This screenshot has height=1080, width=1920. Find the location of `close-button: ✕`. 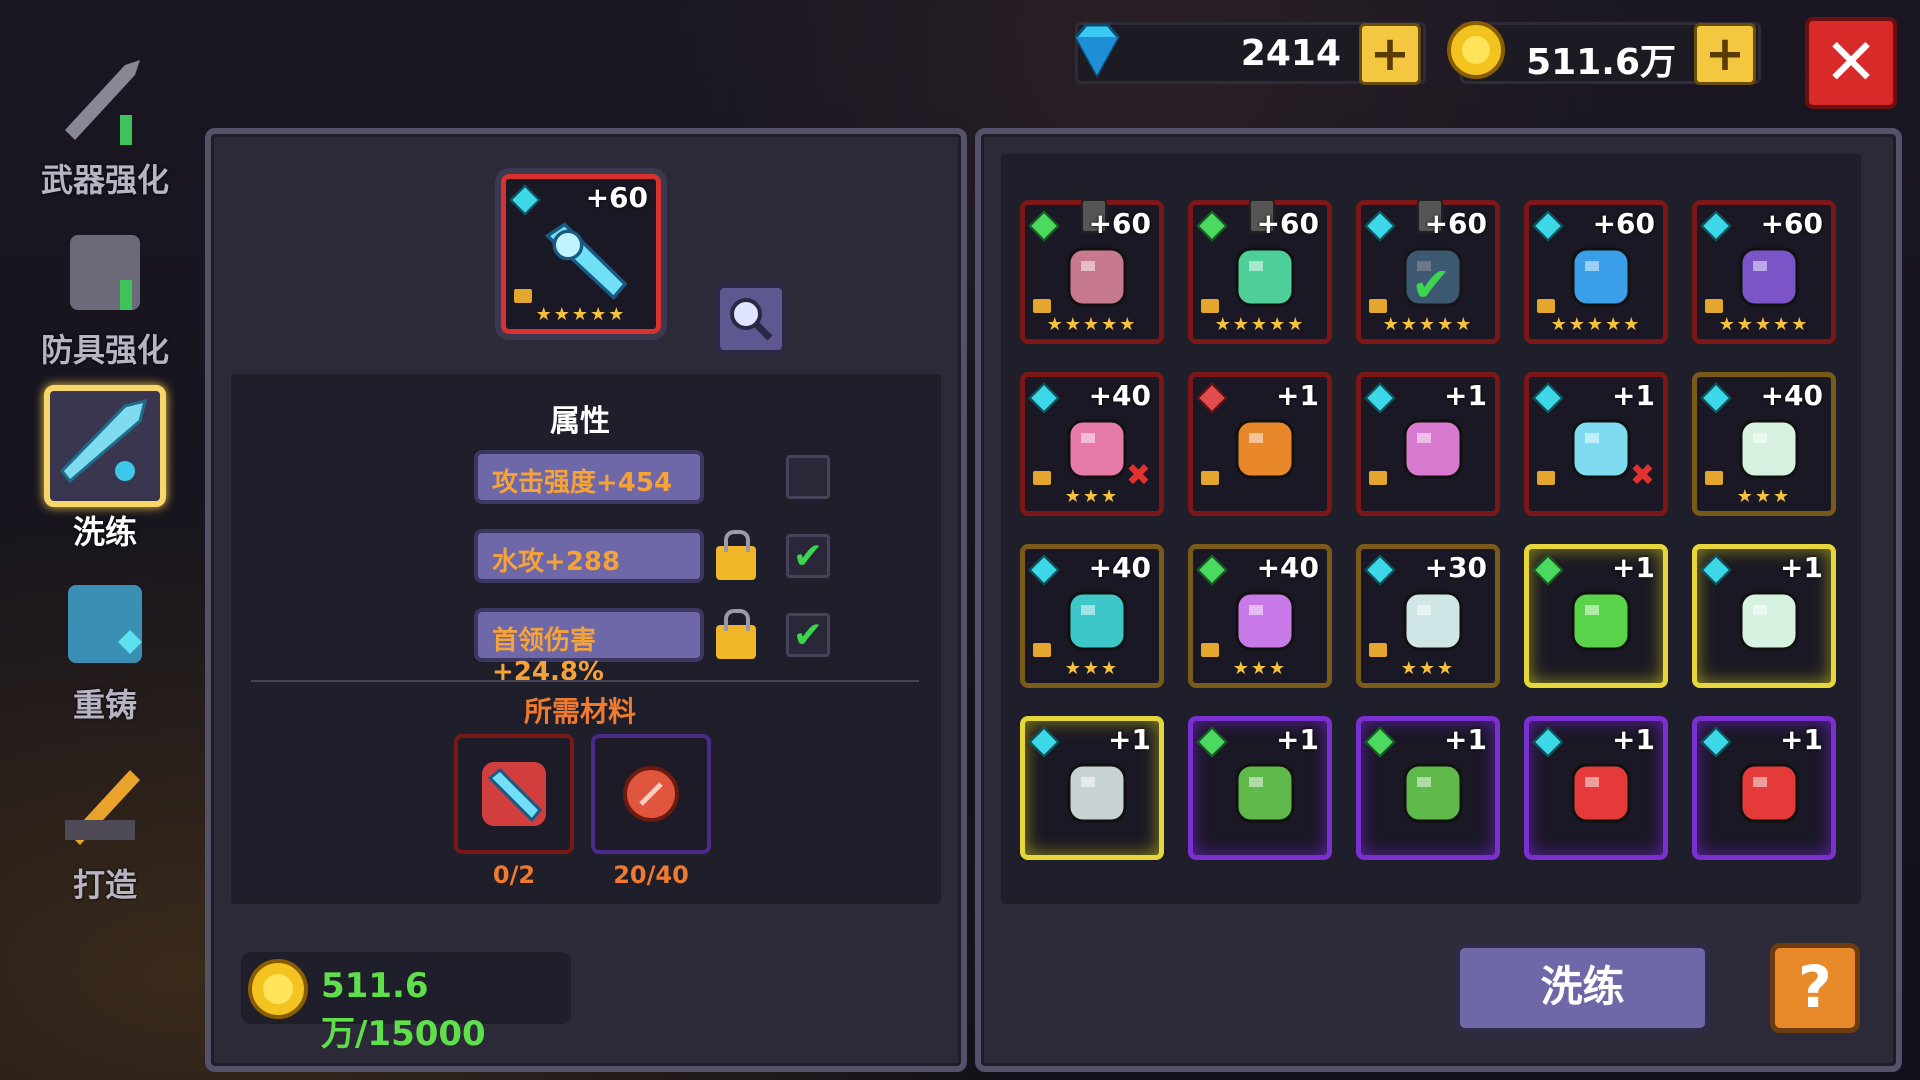

close-button: ✕ is located at coordinates (1851, 63).